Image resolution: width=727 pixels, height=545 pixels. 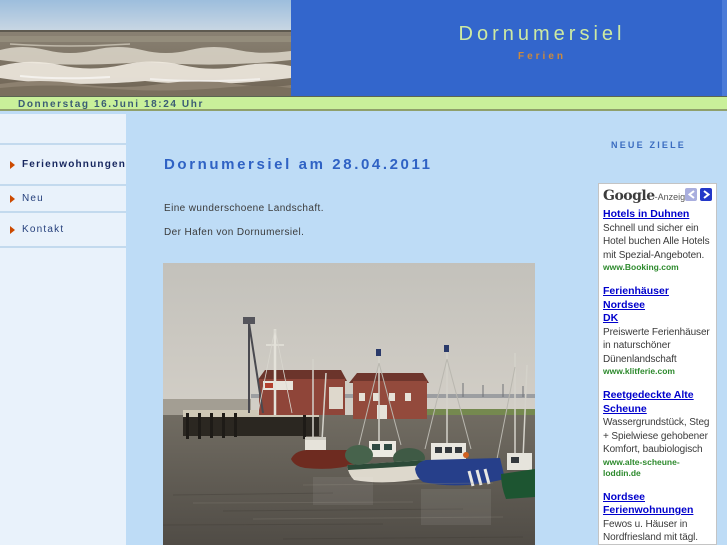 What do you see at coordinates (298, 164) in the screenshot?
I see `page-title: Dornumersiel am 28.04.2011` at bounding box center [298, 164].